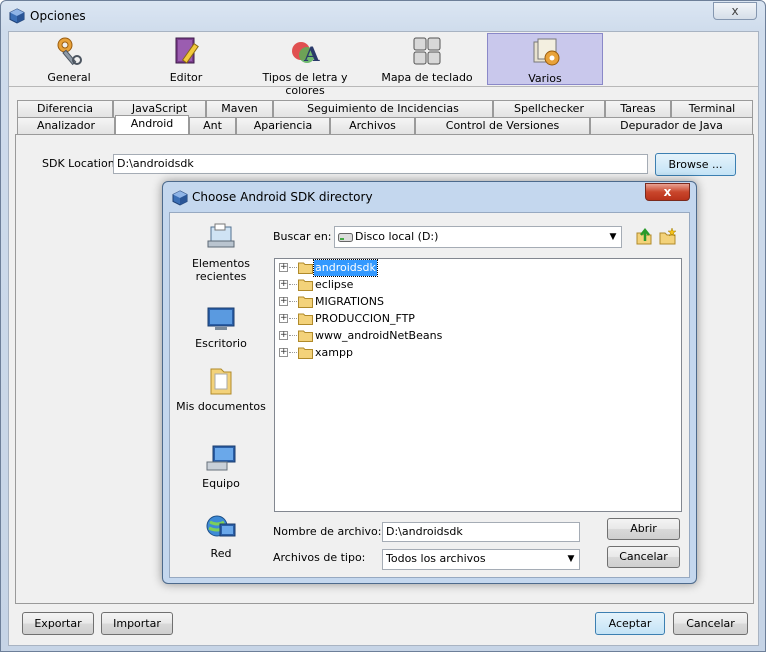  What do you see at coordinates (212, 125) in the screenshot?
I see `tab-ant: Ant` at bounding box center [212, 125].